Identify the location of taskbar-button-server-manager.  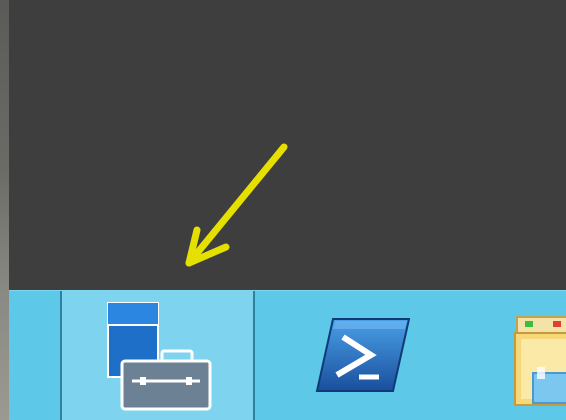
(157, 355).